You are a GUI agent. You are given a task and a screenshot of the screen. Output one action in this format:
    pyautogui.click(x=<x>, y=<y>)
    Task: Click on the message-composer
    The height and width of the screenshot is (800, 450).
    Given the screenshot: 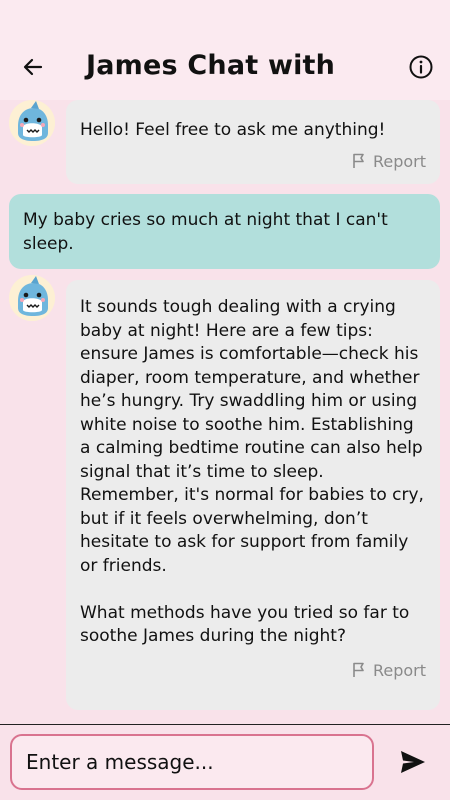 What is the action you would take?
    pyautogui.click(x=192, y=762)
    